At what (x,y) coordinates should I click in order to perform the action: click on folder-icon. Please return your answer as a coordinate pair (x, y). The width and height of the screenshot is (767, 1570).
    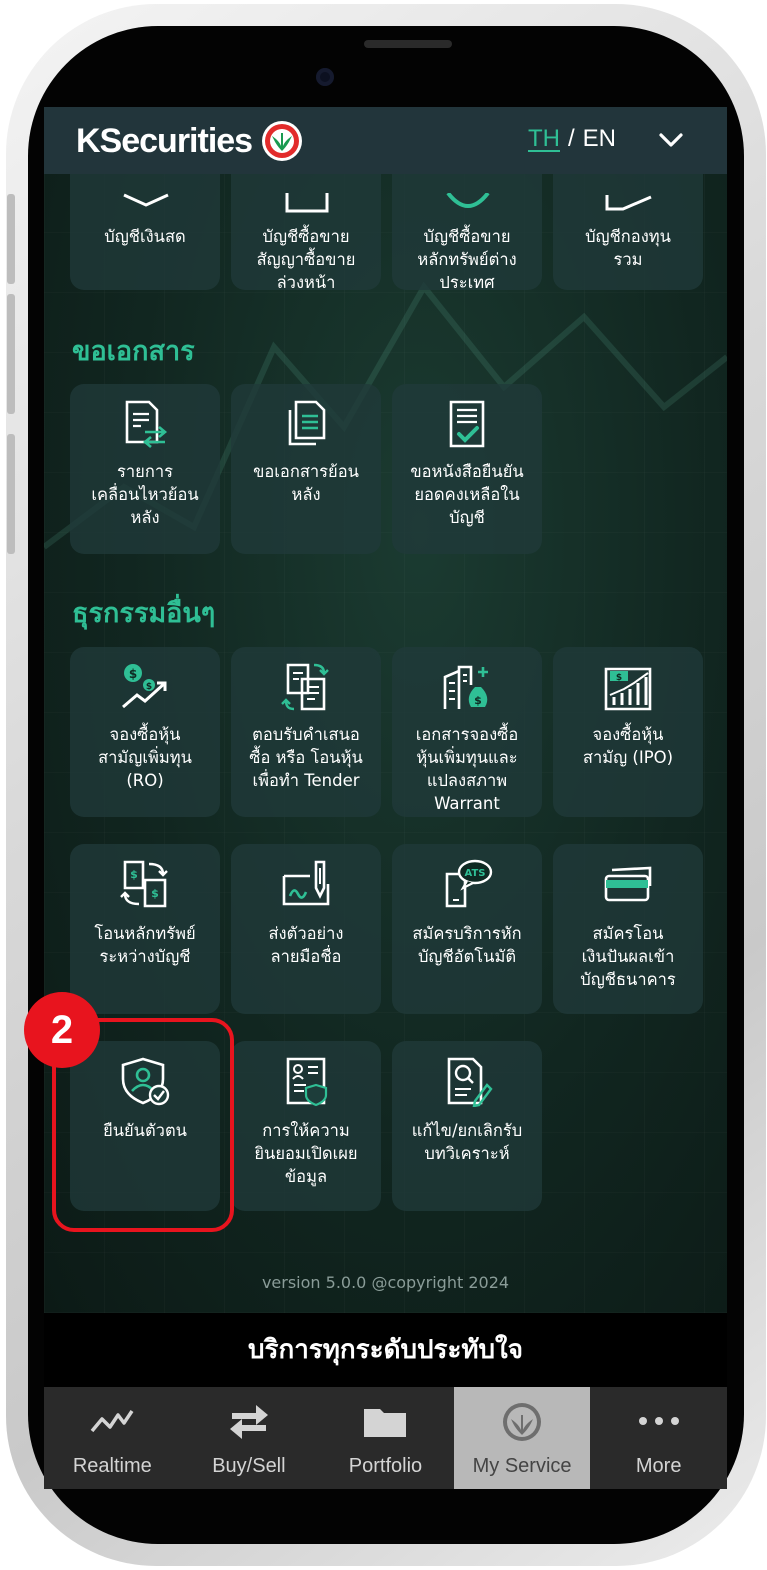
    Looking at the image, I should click on (385, 1423).